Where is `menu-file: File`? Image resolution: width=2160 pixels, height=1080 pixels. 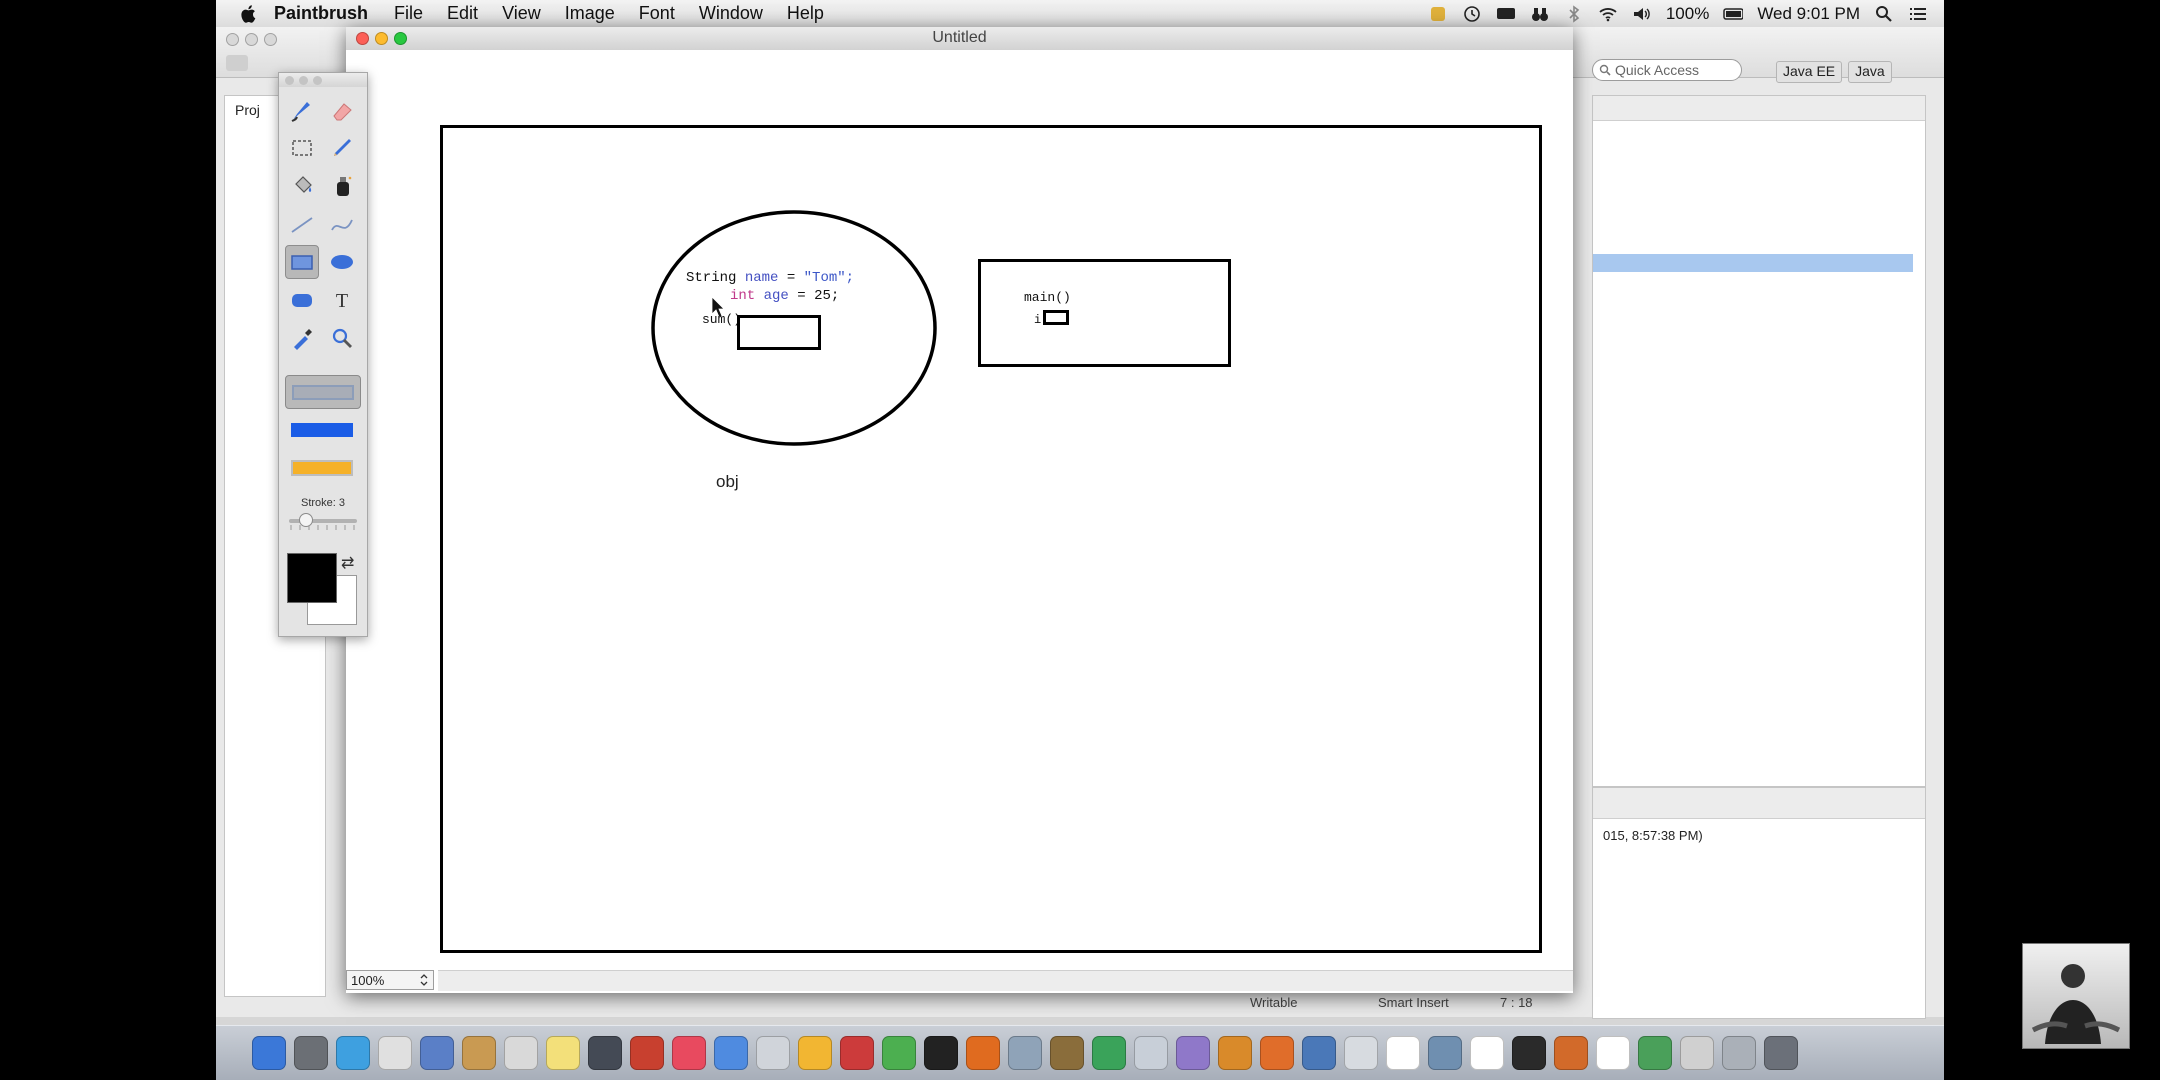
menu-file: File is located at coordinates (408, 13).